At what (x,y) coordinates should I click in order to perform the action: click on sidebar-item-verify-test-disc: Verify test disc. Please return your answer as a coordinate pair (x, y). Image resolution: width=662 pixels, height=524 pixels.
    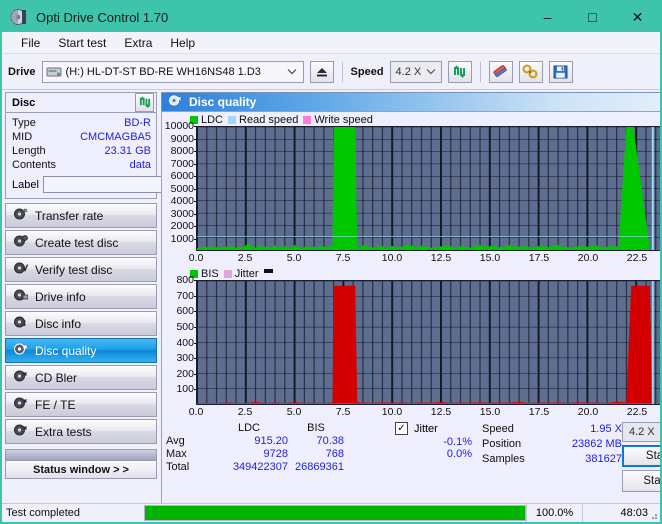
    Looking at the image, I should click on (81, 269).